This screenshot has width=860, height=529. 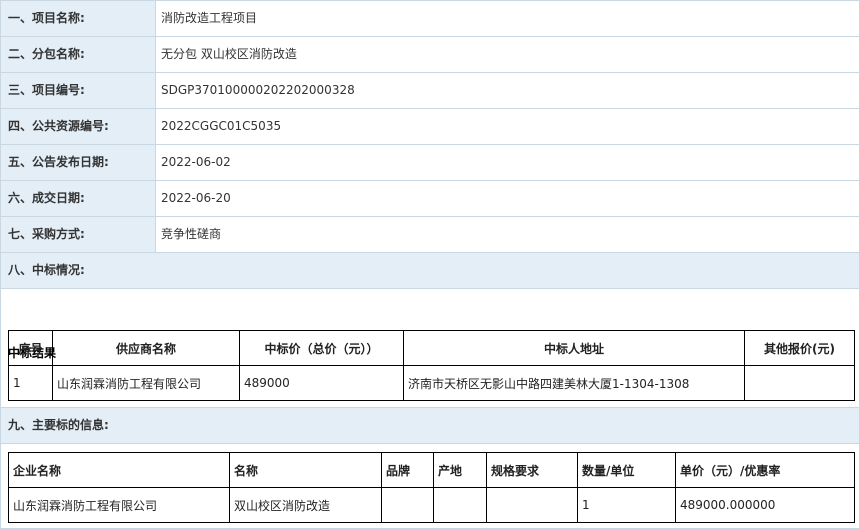 What do you see at coordinates (78, 90) in the screenshot?
I see `field-label: 三、项目编号:` at bounding box center [78, 90].